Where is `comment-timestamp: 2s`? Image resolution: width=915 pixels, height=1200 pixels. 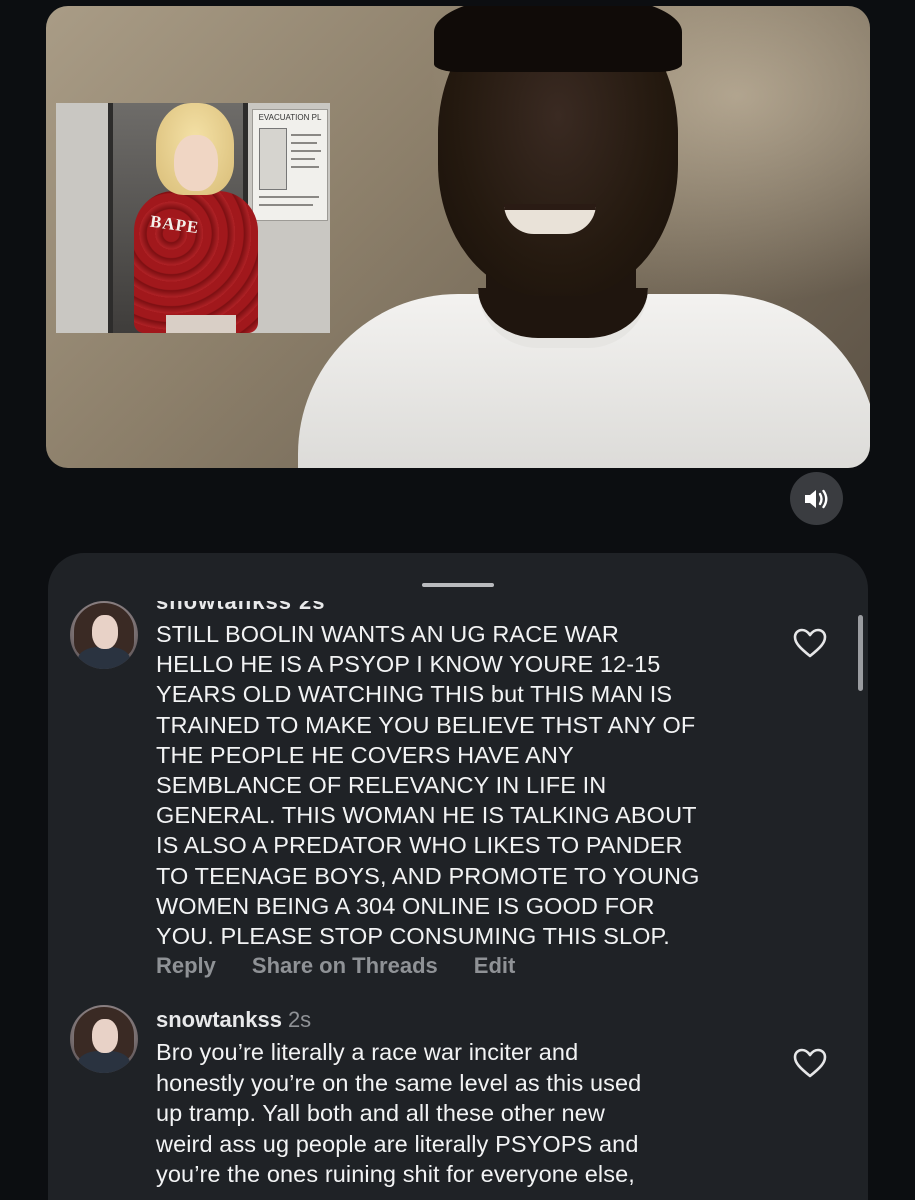 comment-timestamp: 2s is located at coordinates (299, 1019).